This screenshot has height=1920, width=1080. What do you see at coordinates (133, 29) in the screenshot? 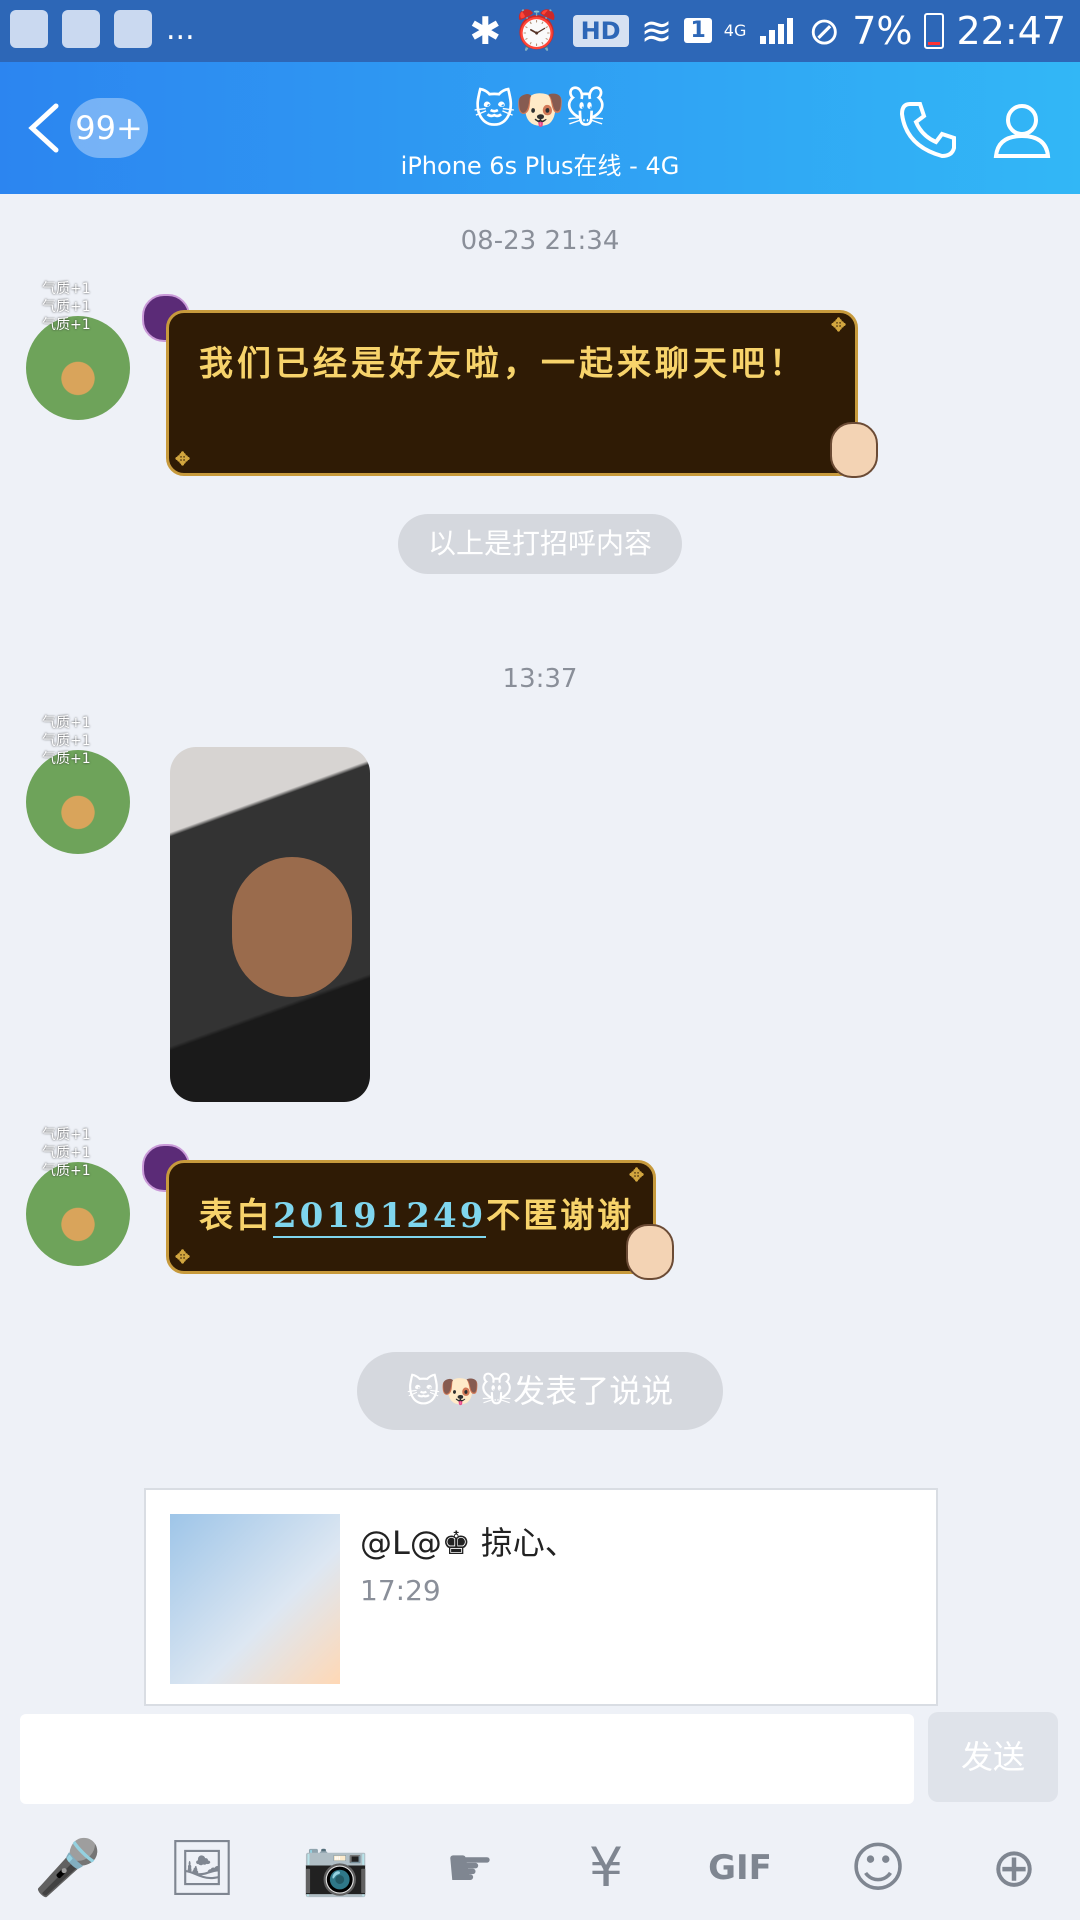
I see `gallery-icon` at bounding box center [133, 29].